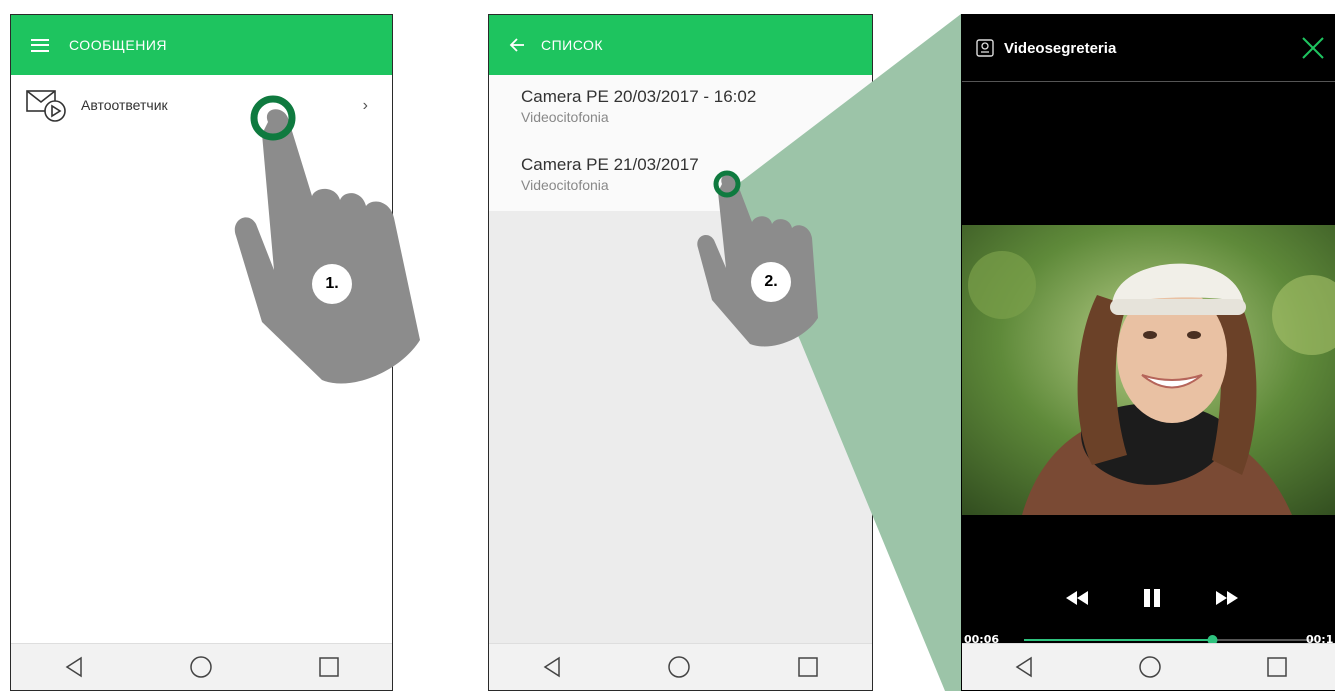  I want to click on recording-title: Camera PE 21/03/2017, so click(610, 164).